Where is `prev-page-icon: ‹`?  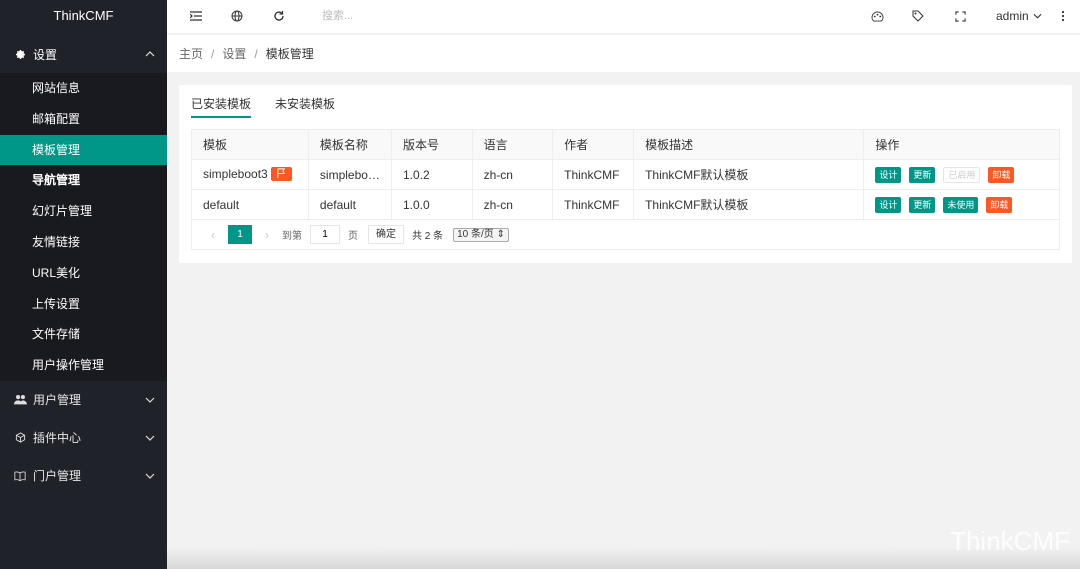 prev-page-icon: ‹ is located at coordinates (213, 235).